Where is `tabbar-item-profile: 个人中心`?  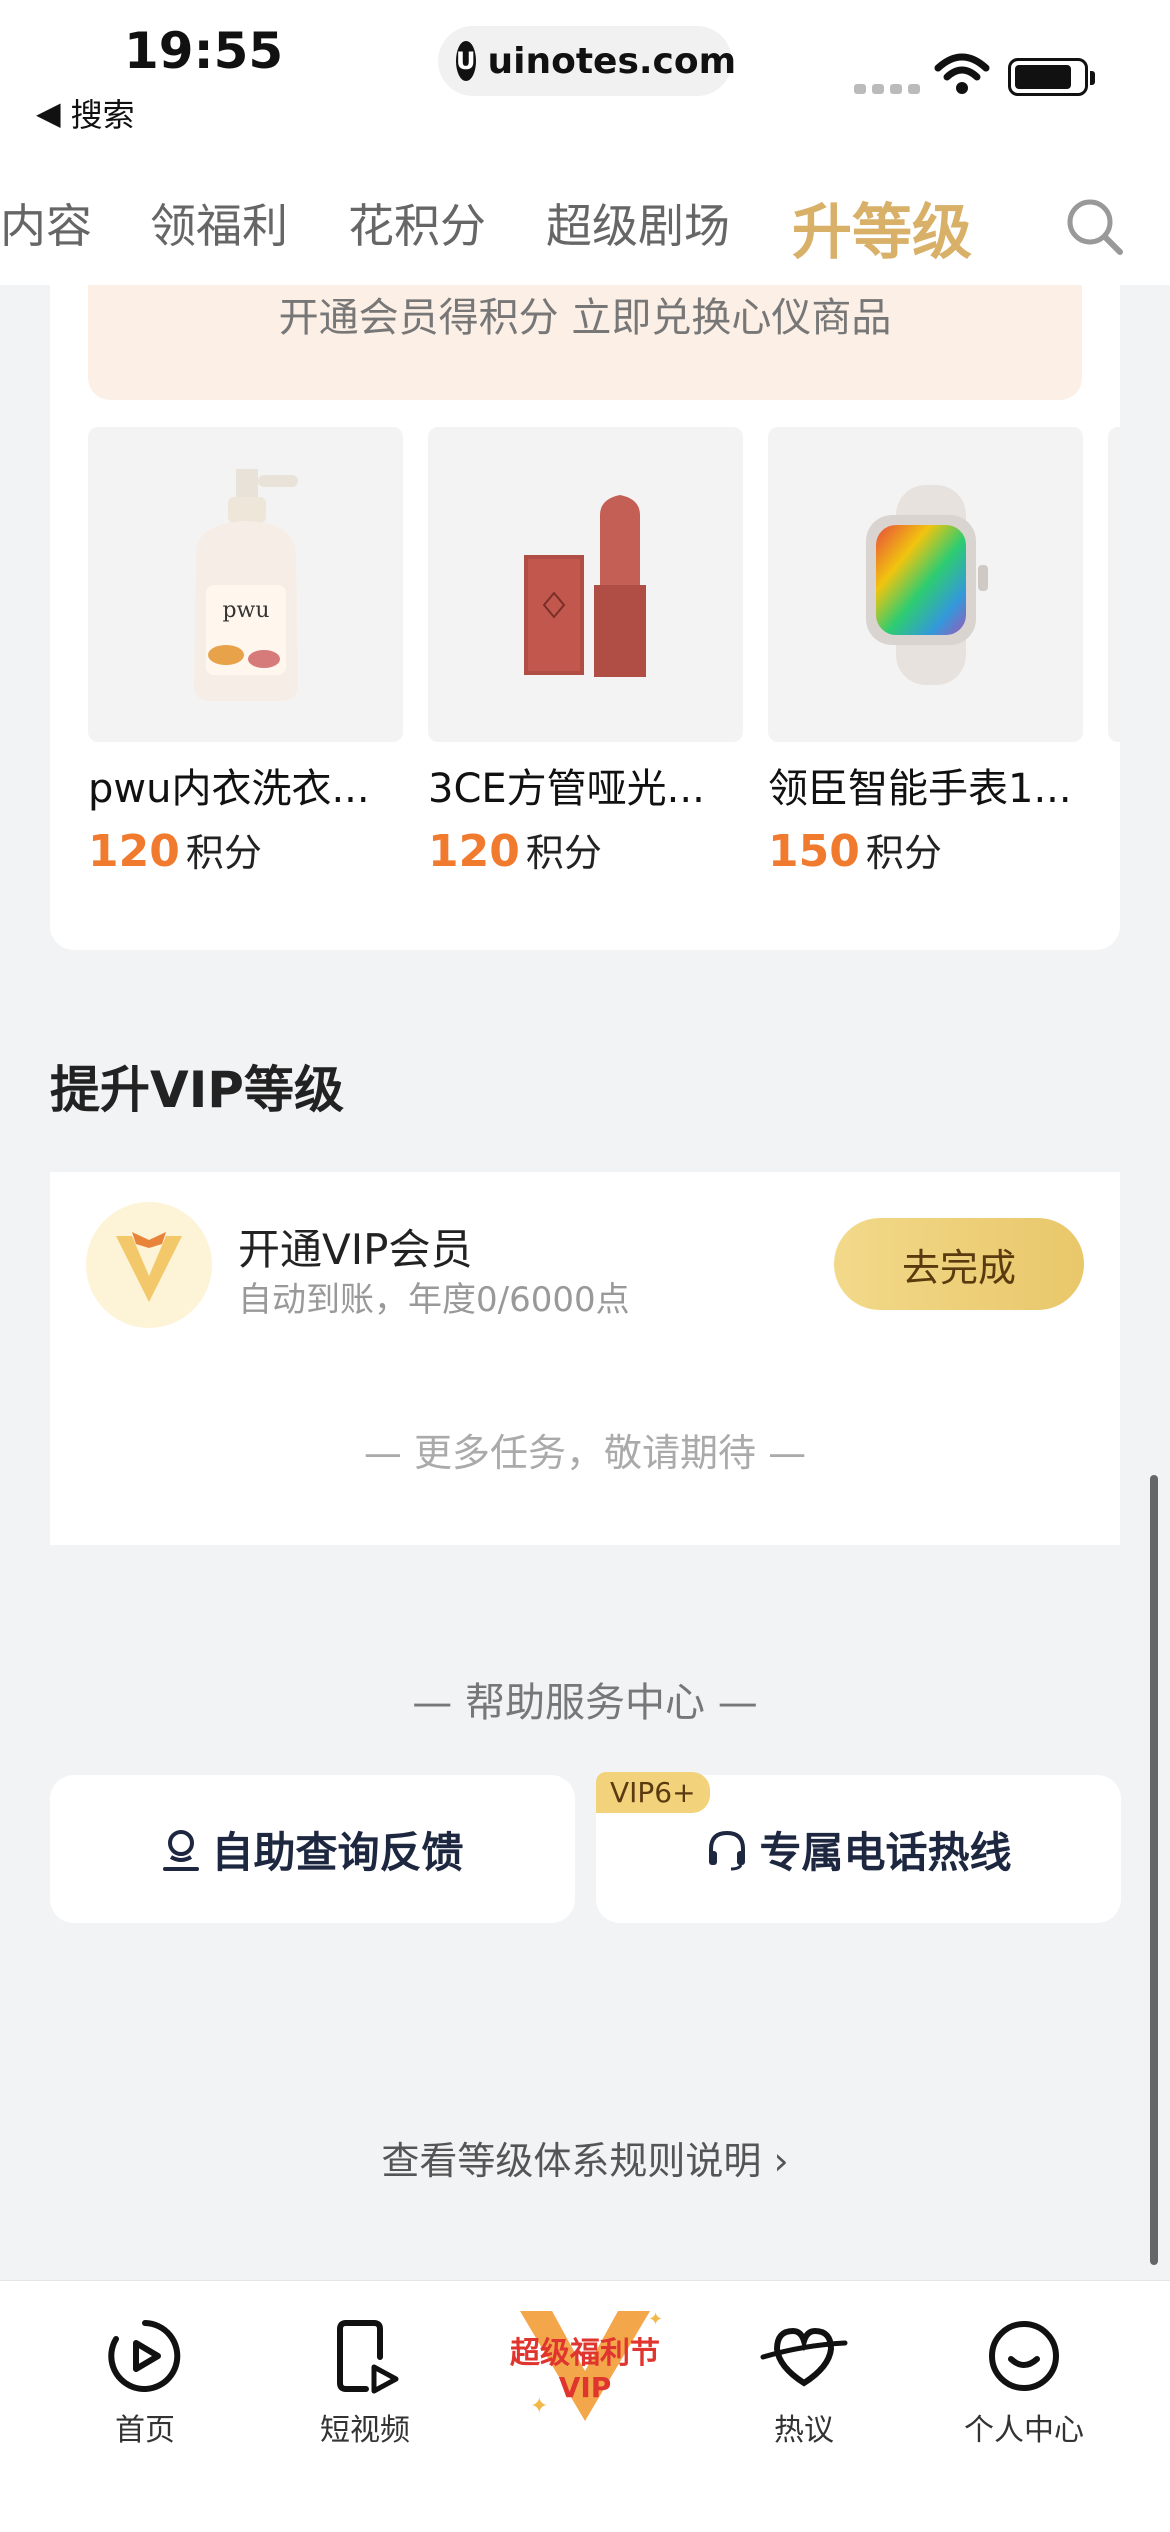
tabbar-item-profile: 个人中心 is located at coordinates (1024, 2380).